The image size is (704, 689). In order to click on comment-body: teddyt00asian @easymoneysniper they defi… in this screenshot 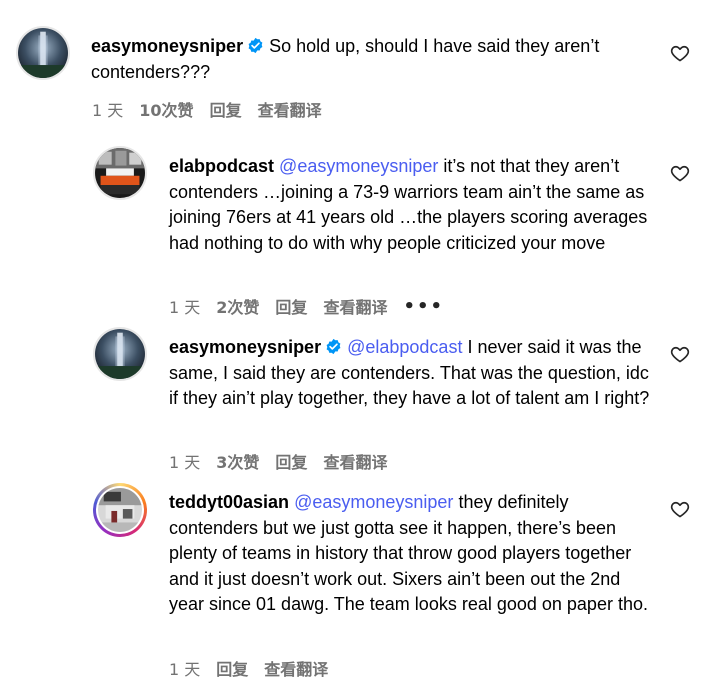, I will do `click(411, 554)`.